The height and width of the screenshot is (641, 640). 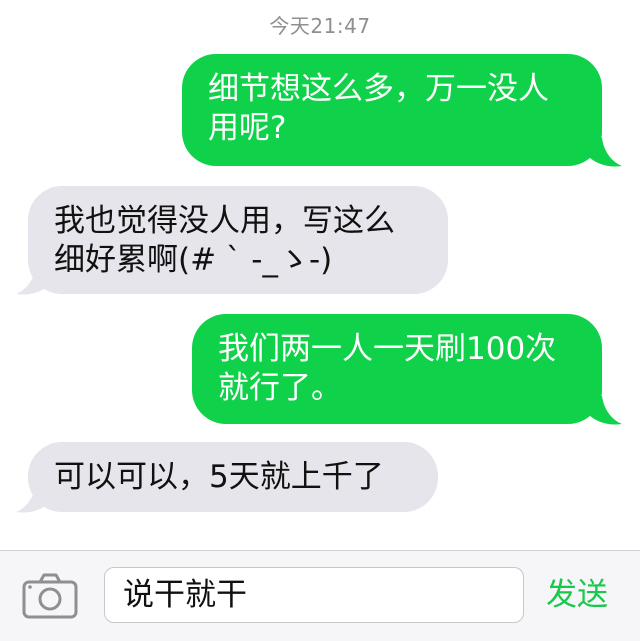 What do you see at coordinates (50, 596) in the screenshot?
I see `camera-icon` at bounding box center [50, 596].